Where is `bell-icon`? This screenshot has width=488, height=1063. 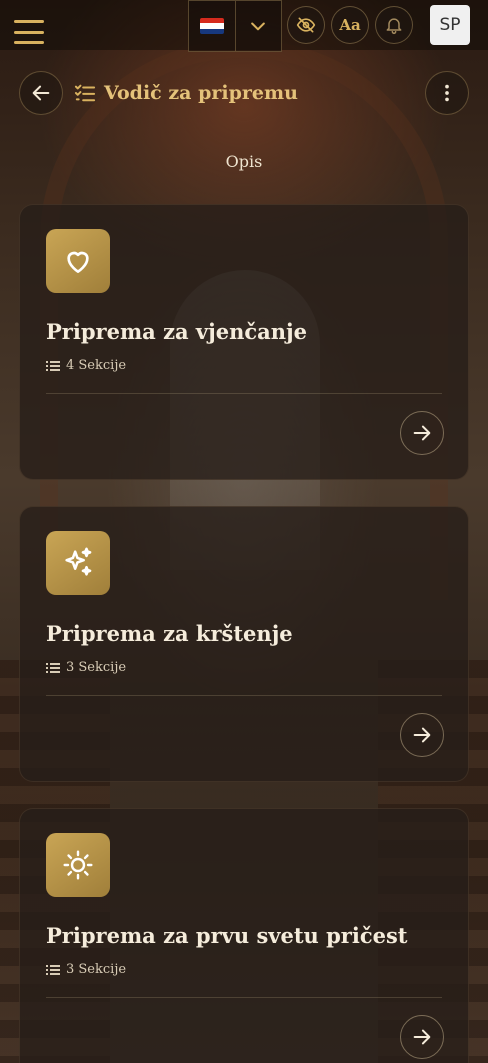 bell-icon is located at coordinates (394, 26).